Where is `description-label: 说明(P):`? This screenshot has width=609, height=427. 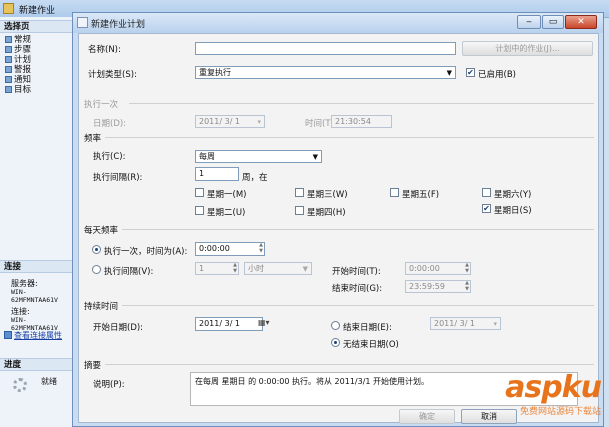
description-label: 说明(P): is located at coordinates (109, 385).